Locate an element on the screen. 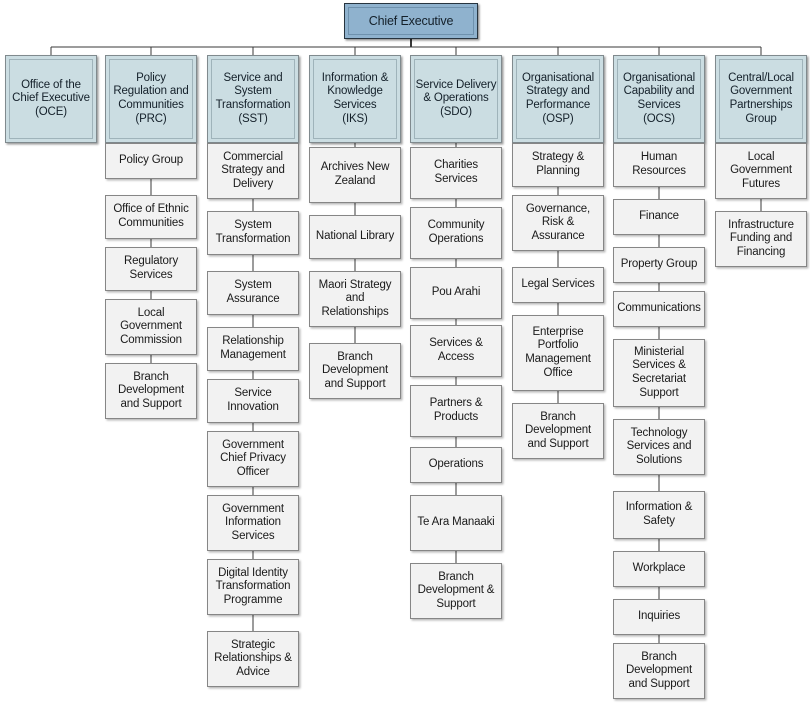 The height and width of the screenshot is (708, 810). node-unit-label: Communications is located at coordinates (659, 308).